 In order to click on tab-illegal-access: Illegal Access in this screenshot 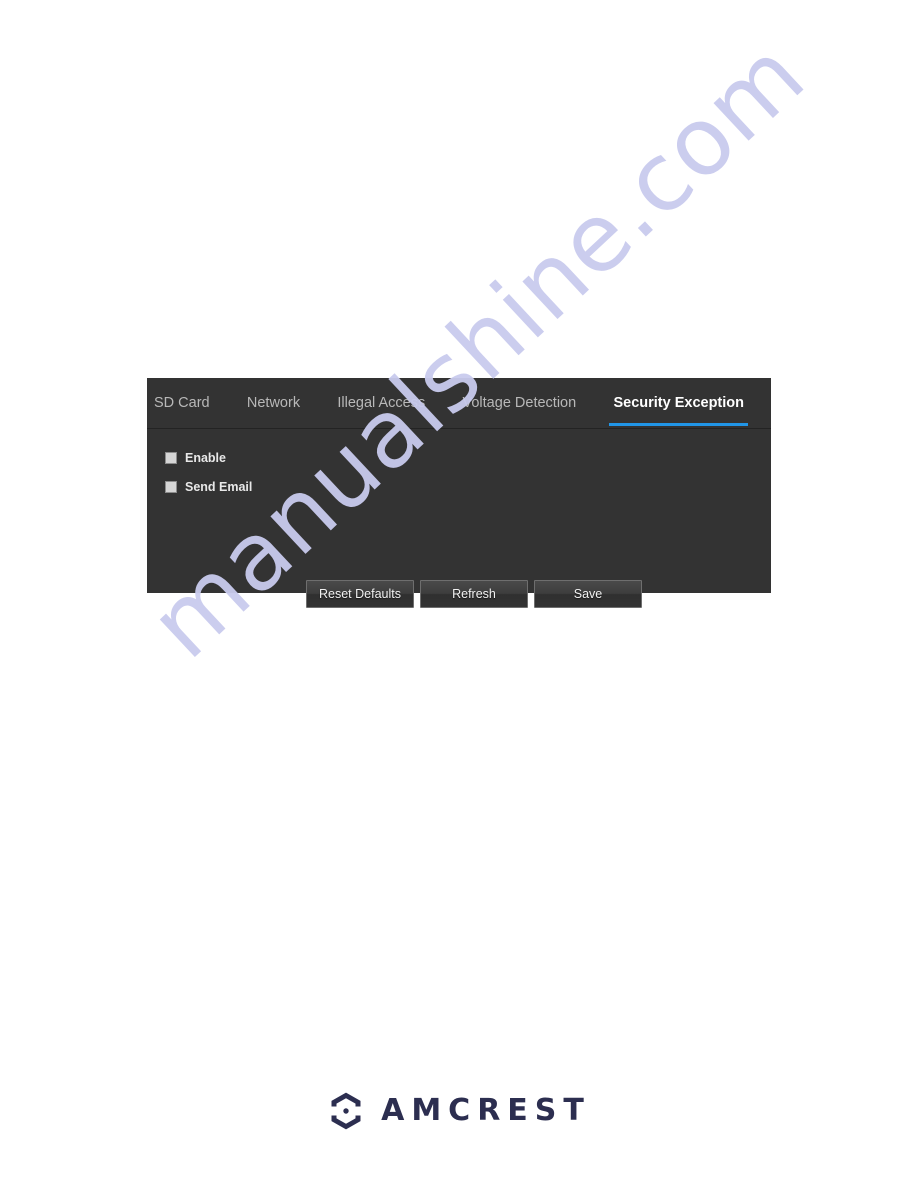, I will do `click(381, 403)`.